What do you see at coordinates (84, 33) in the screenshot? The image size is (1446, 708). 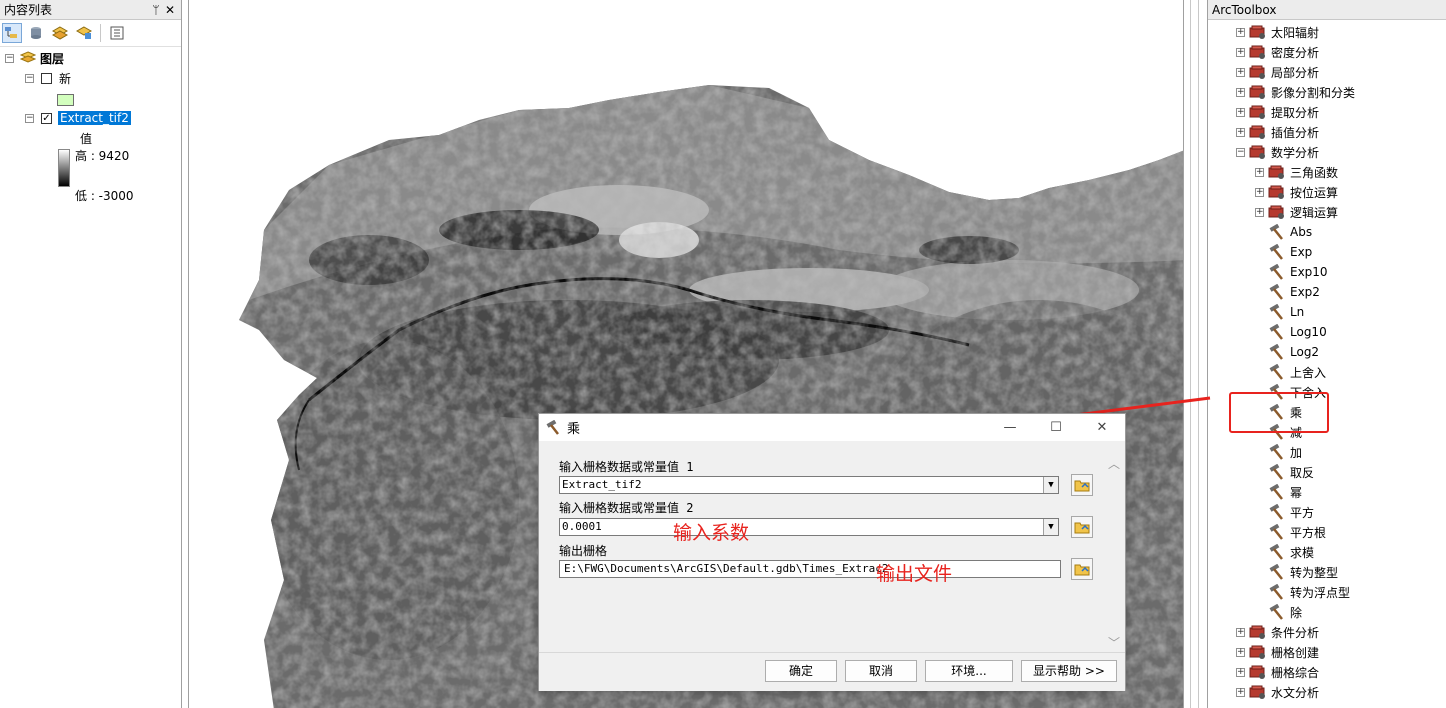 I see `list-by-selection-icon` at bounding box center [84, 33].